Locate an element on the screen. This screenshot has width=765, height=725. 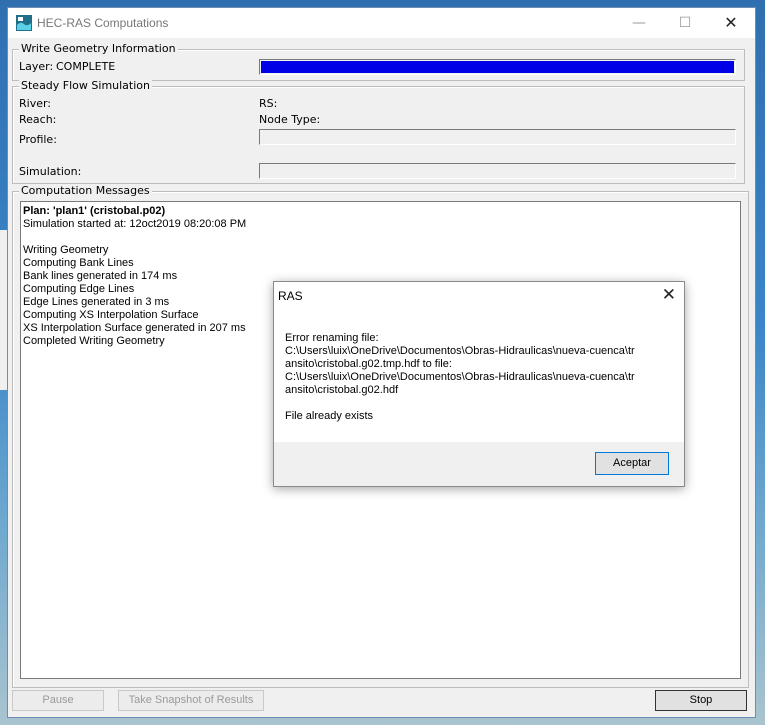
rs-label: RS: is located at coordinates (268, 103).